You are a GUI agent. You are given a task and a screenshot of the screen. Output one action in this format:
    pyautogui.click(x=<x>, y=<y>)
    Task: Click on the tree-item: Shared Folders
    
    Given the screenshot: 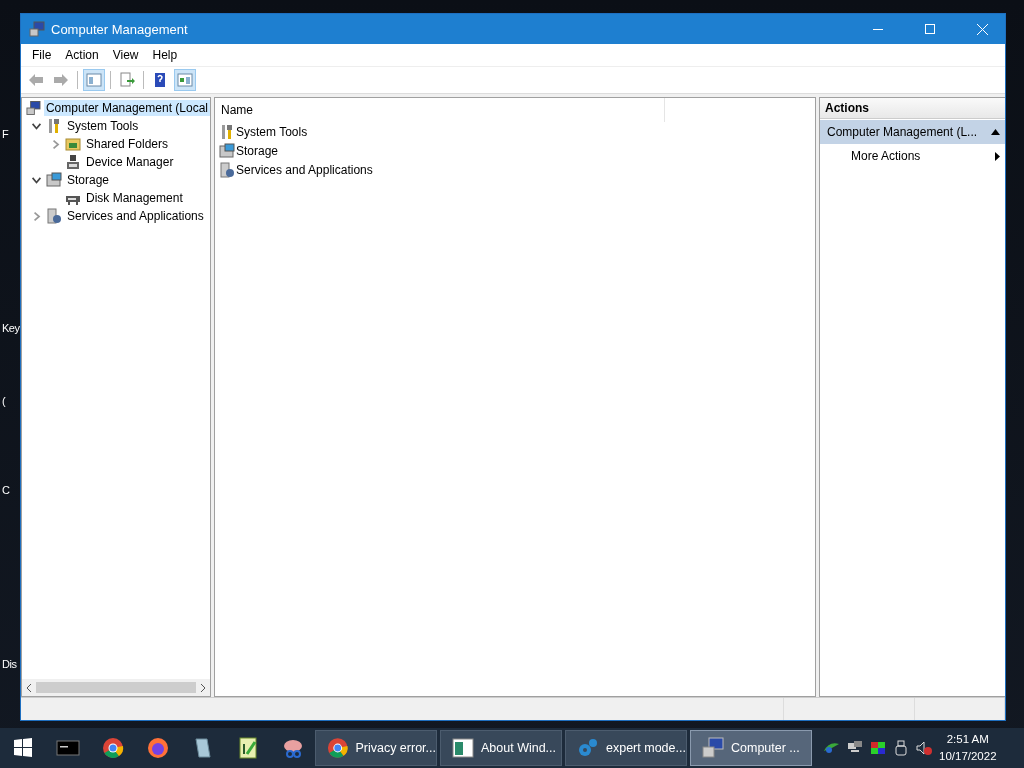 What is the action you would take?
    pyautogui.click(x=127, y=144)
    